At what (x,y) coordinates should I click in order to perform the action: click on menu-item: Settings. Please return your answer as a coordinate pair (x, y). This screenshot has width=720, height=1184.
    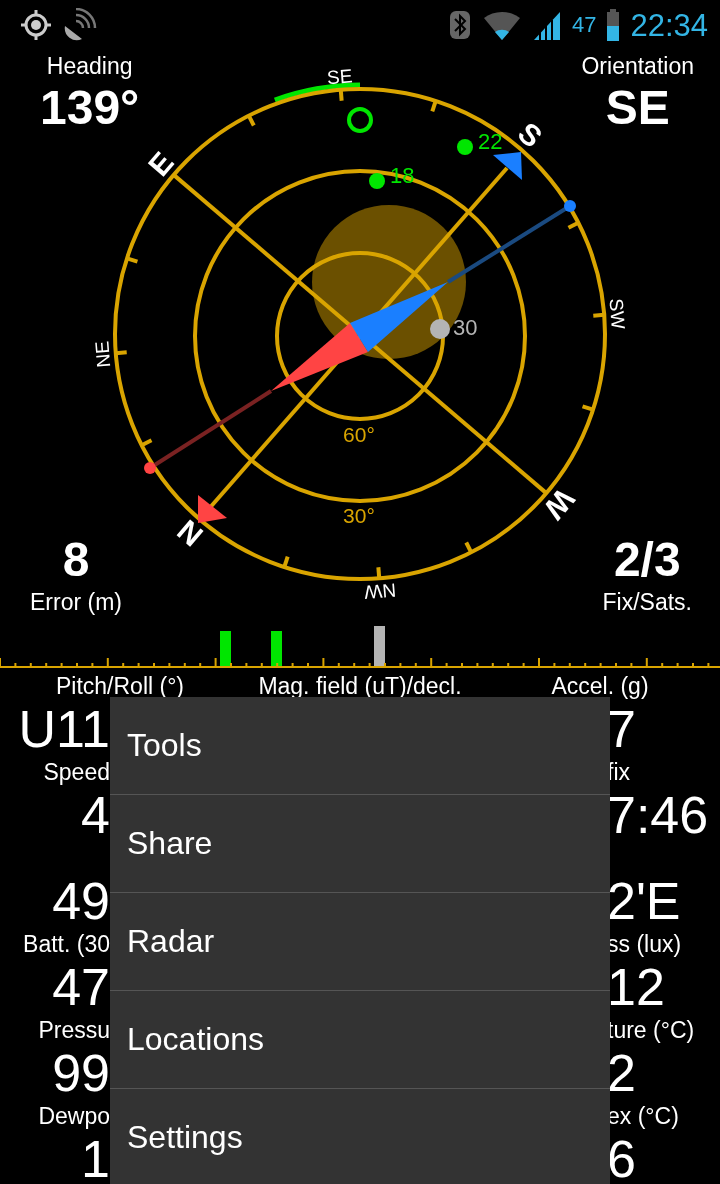
    Looking at the image, I should click on (360, 1136).